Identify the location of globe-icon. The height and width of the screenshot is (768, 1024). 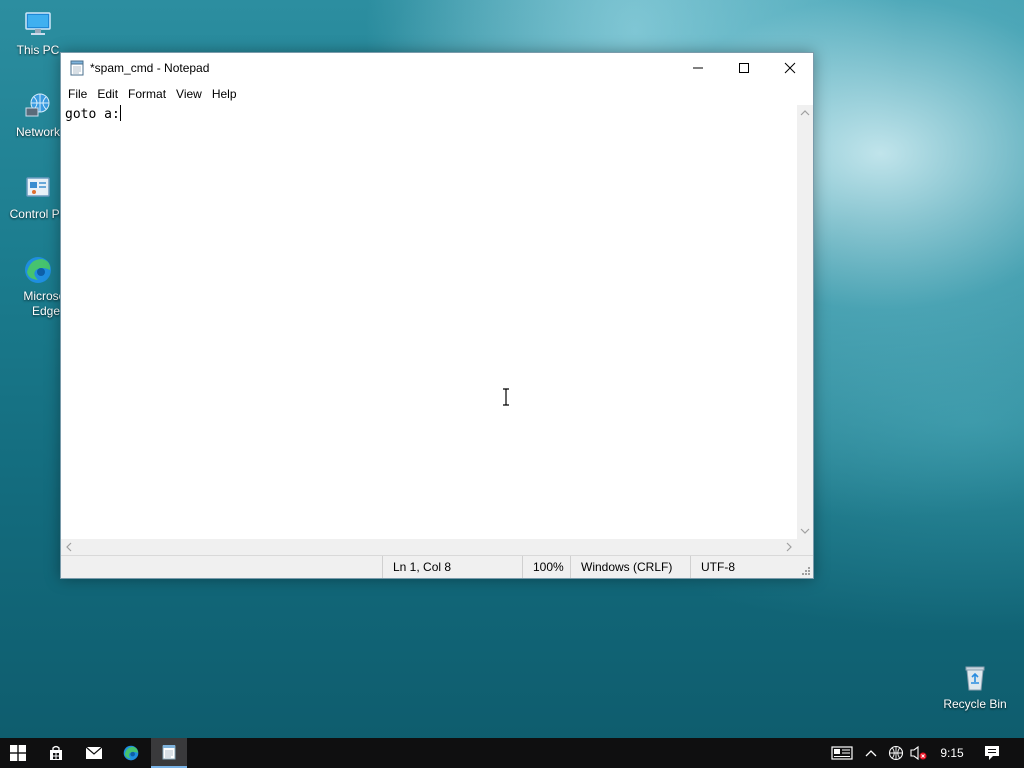
(896, 753).